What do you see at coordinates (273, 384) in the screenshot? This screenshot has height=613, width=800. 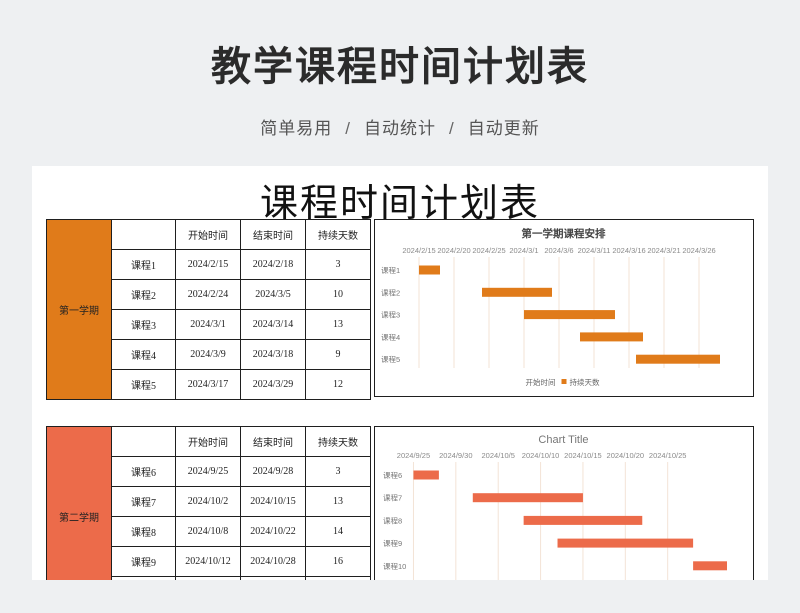 I see `end-date: 2024/3/29` at bounding box center [273, 384].